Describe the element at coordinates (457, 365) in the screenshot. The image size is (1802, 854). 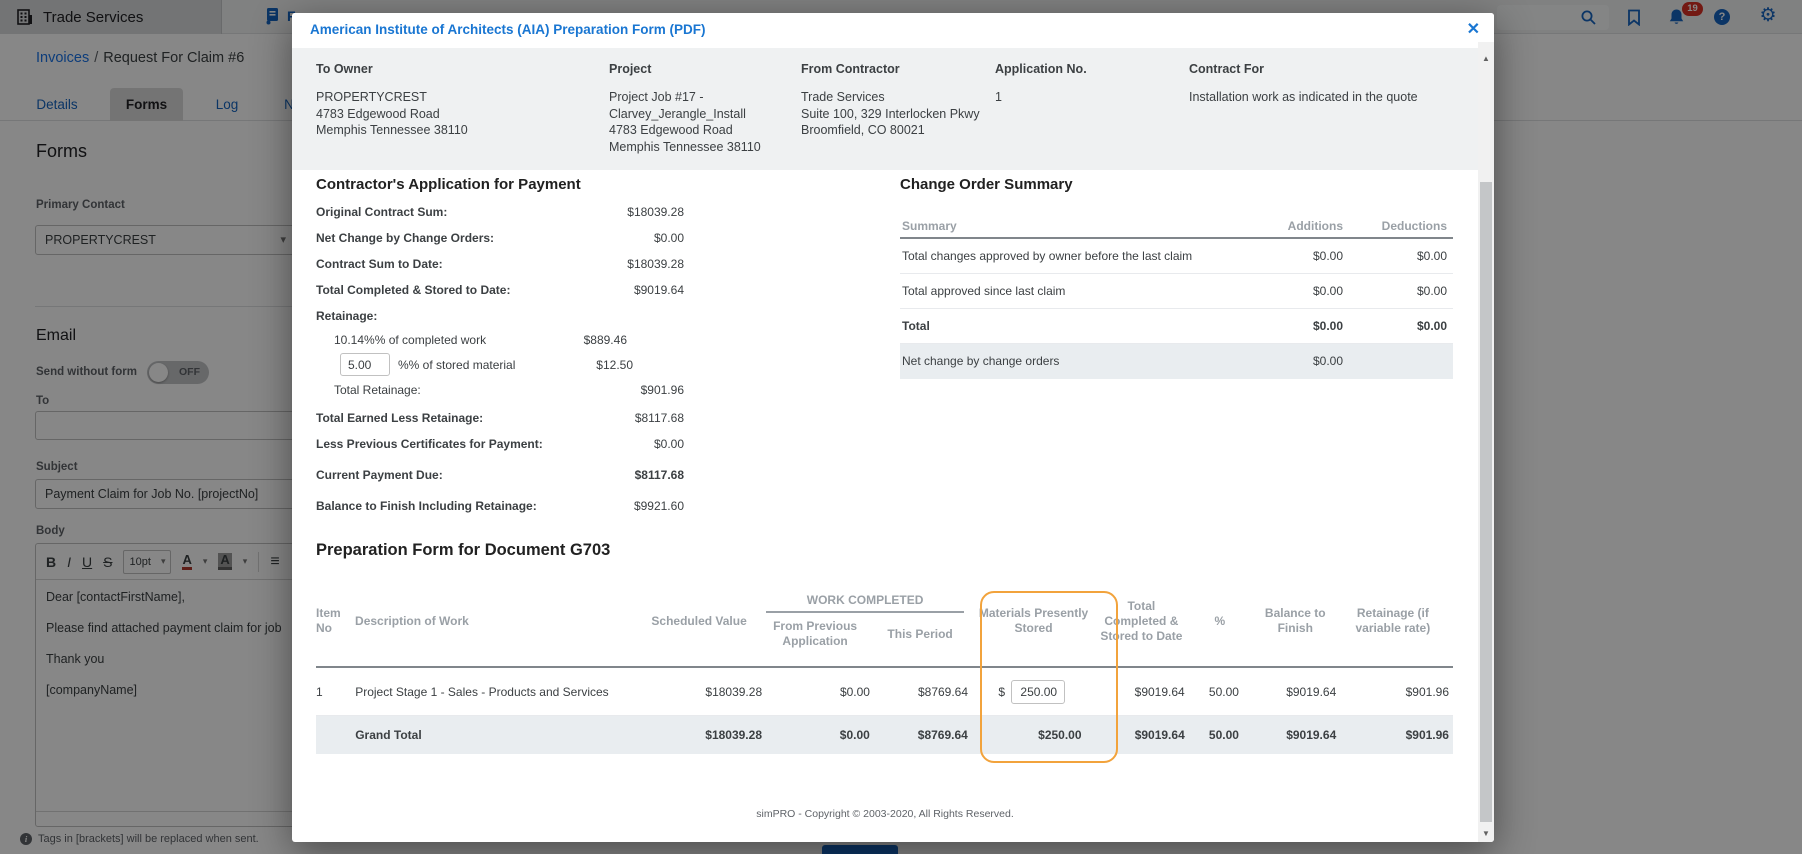
I see `row-label: %% of stored material` at that location.